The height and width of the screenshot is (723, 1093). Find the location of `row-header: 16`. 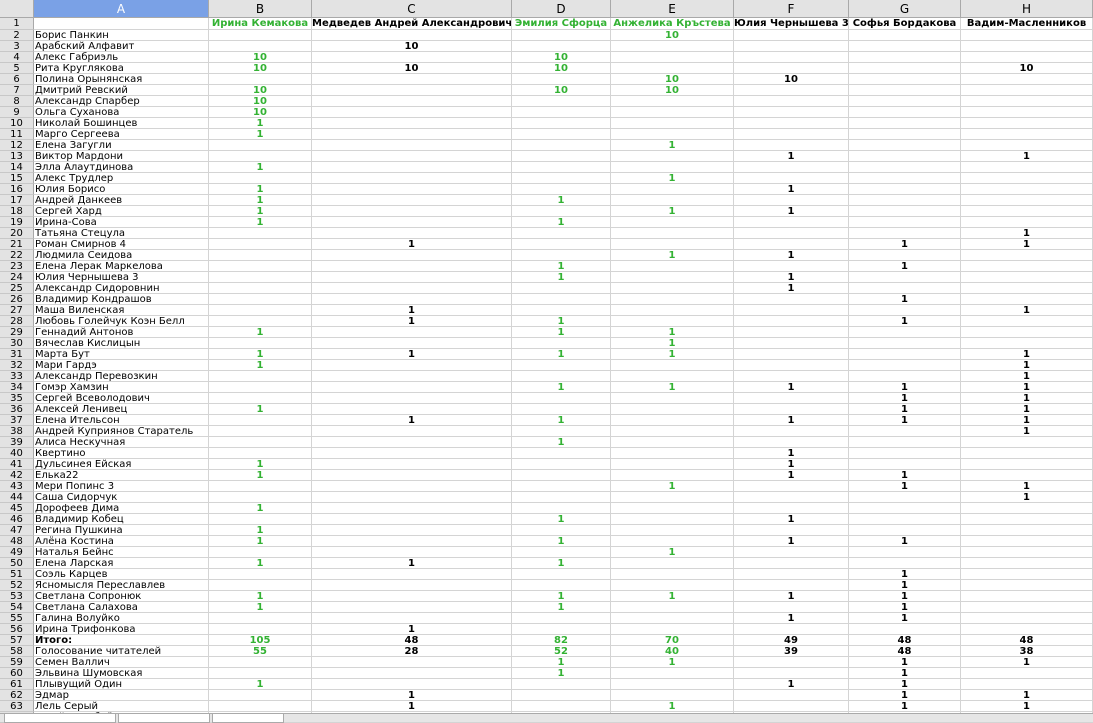

row-header: 16 is located at coordinates (17, 189).